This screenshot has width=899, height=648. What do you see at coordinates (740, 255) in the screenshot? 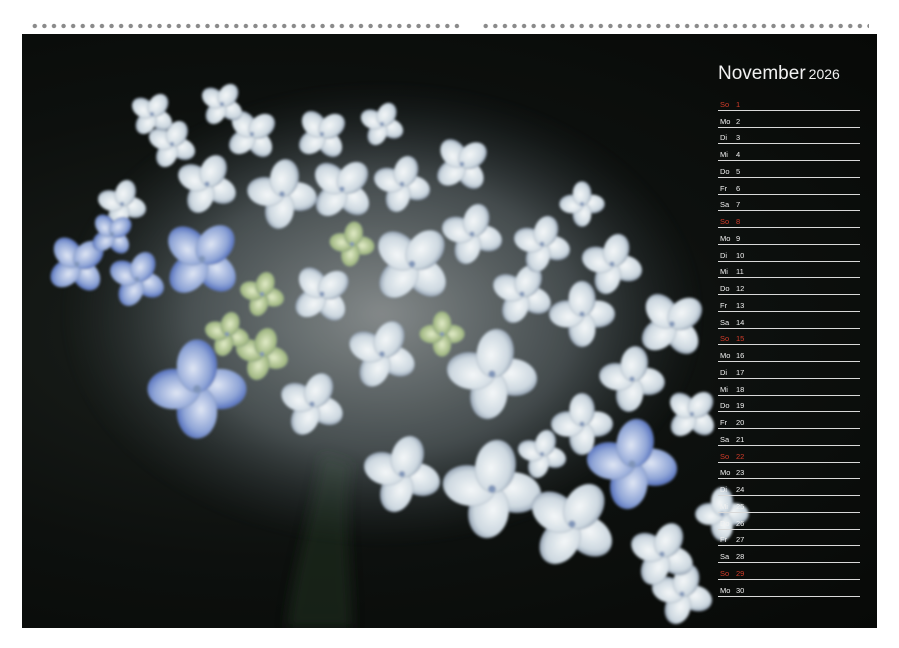
I see `day-number: 10` at bounding box center [740, 255].